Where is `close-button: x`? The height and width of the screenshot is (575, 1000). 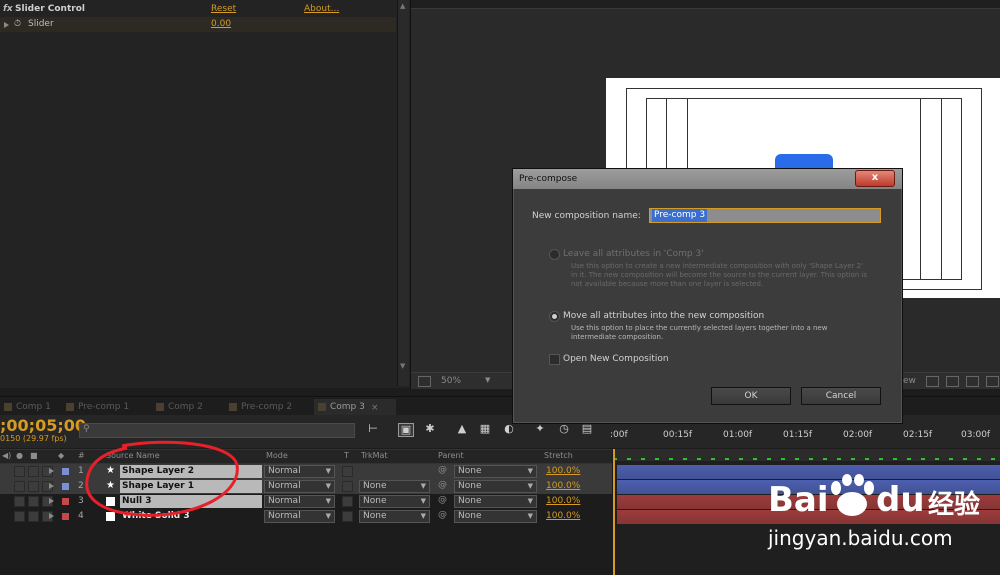
close-button: x is located at coordinates (875, 178).